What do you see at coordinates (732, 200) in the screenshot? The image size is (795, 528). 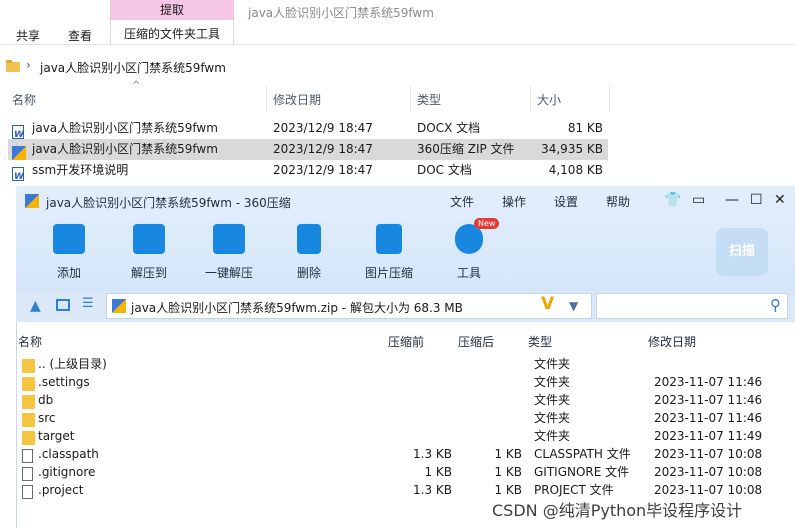 I see `minimize-button: —` at bounding box center [732, 200].